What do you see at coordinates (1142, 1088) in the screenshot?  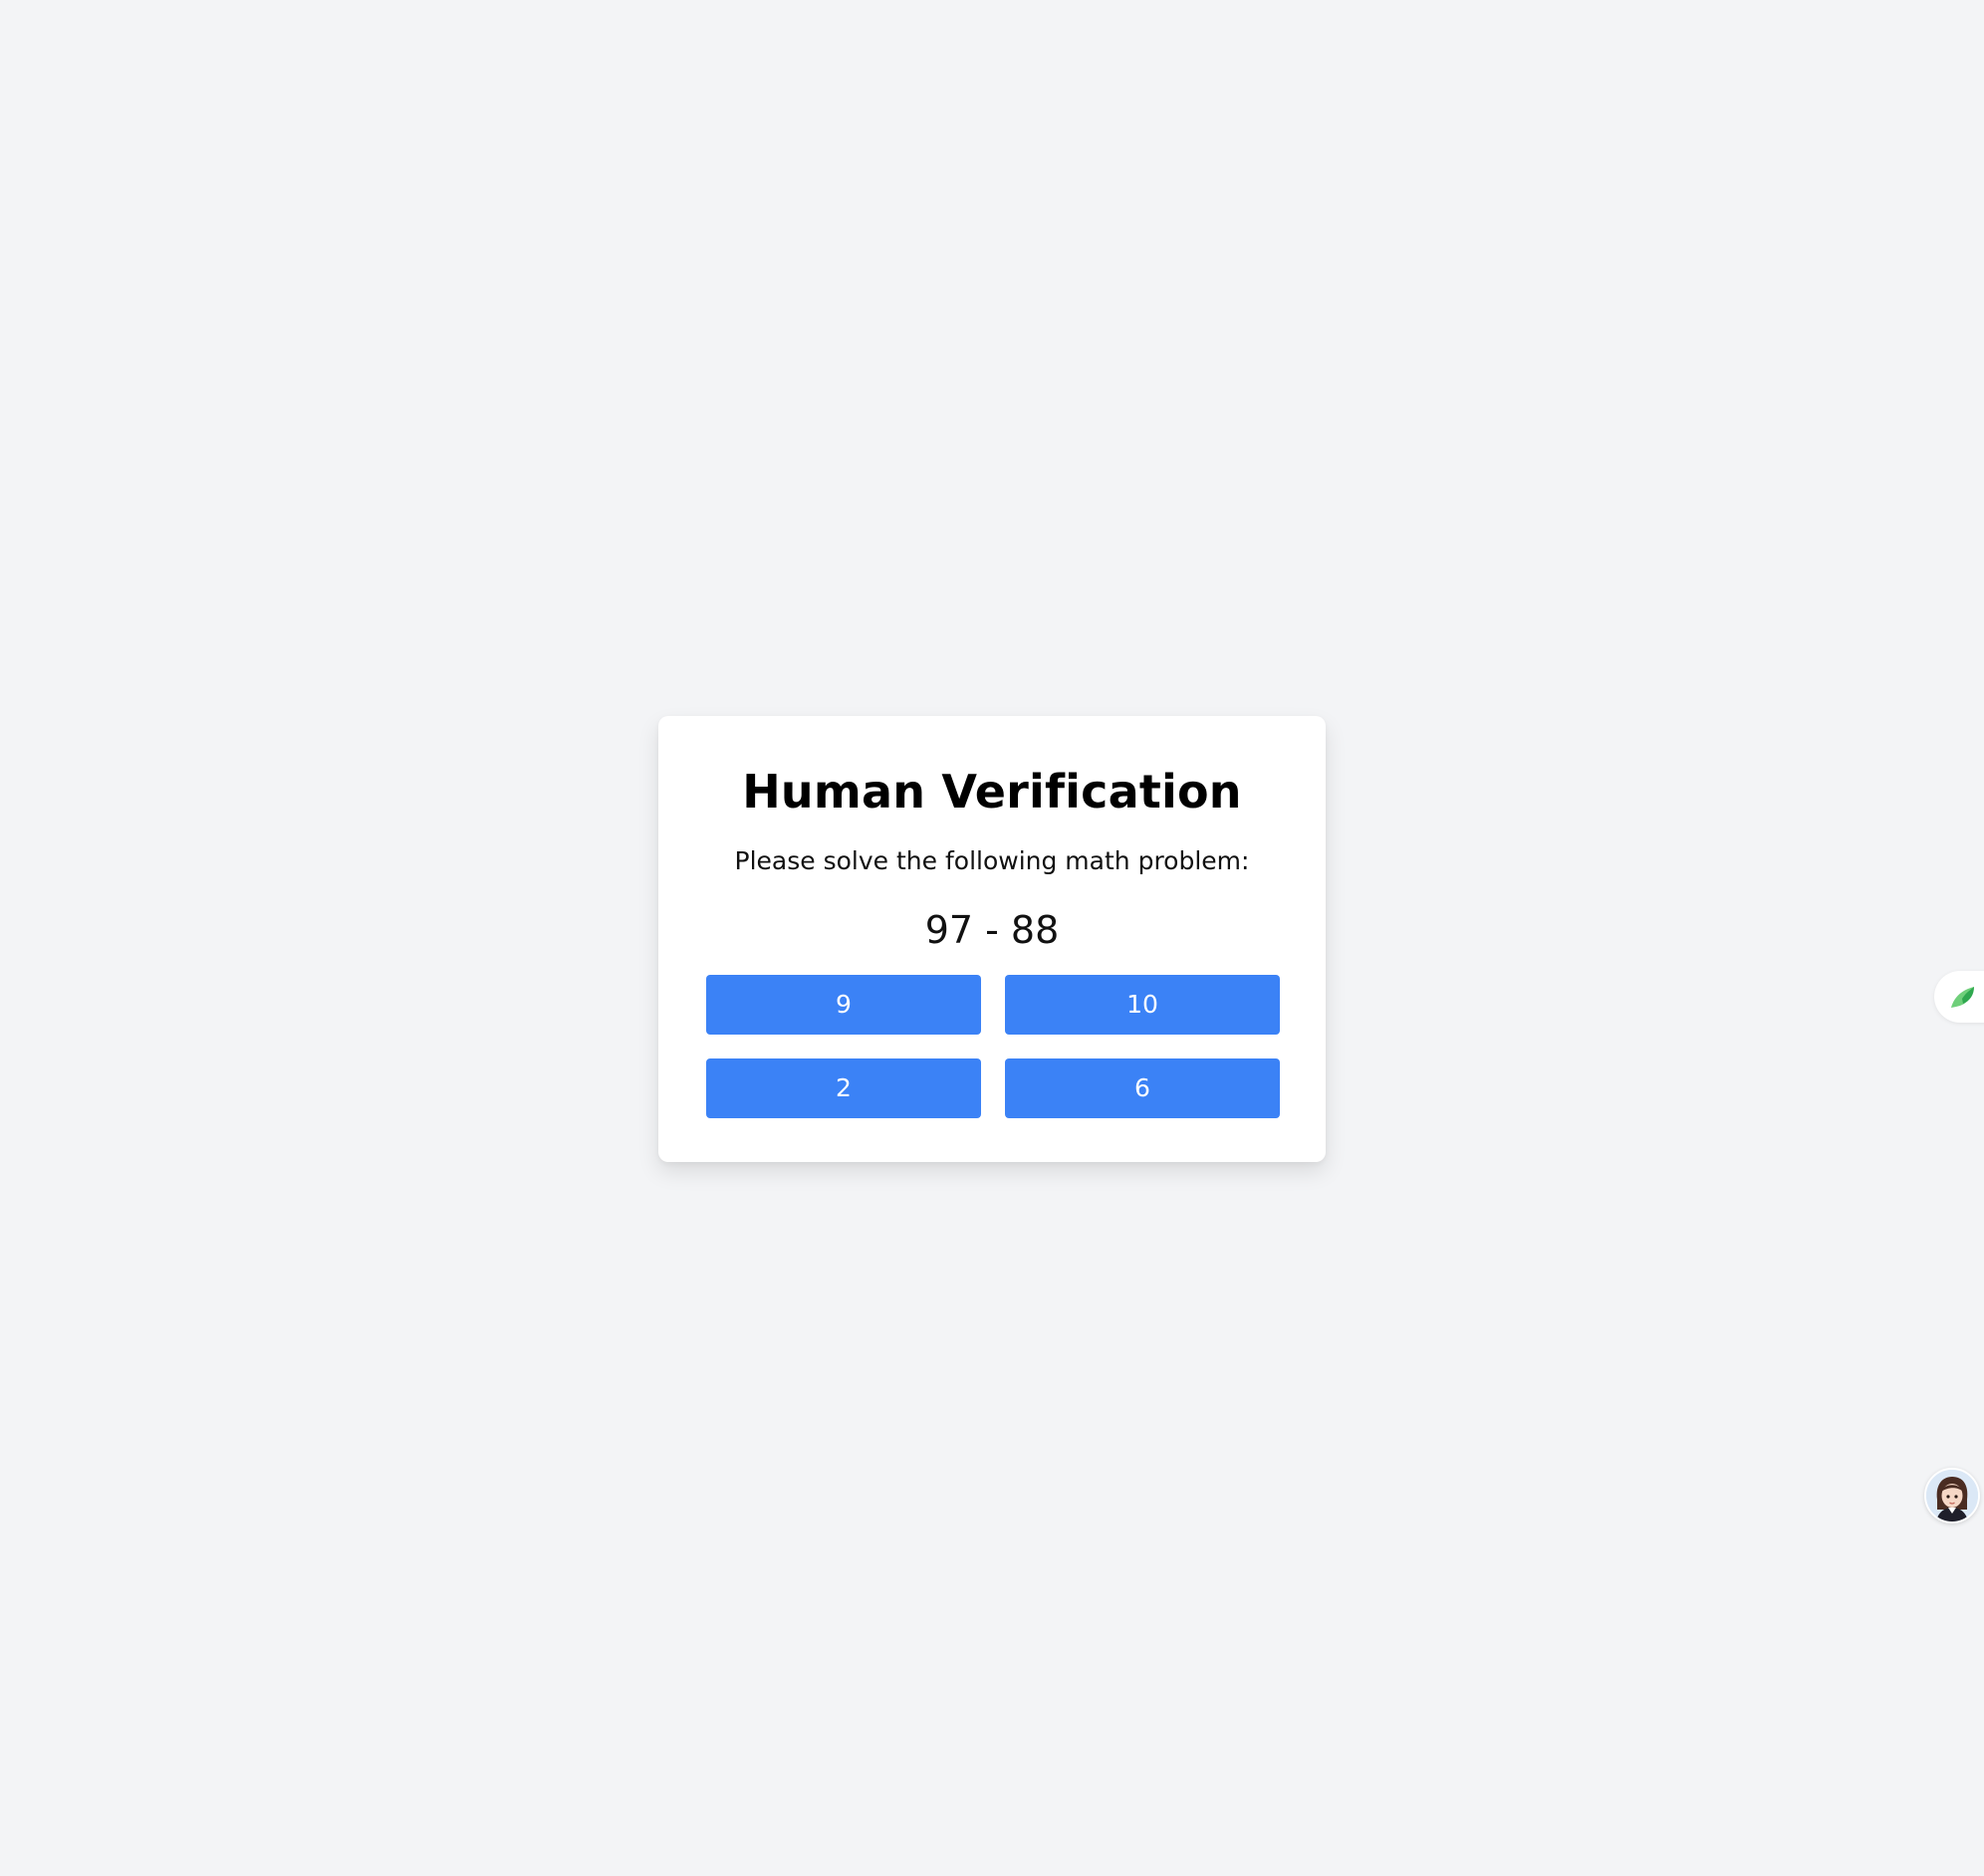 I see `answer-button-6: 6` at bounding box center [1142, 1088].